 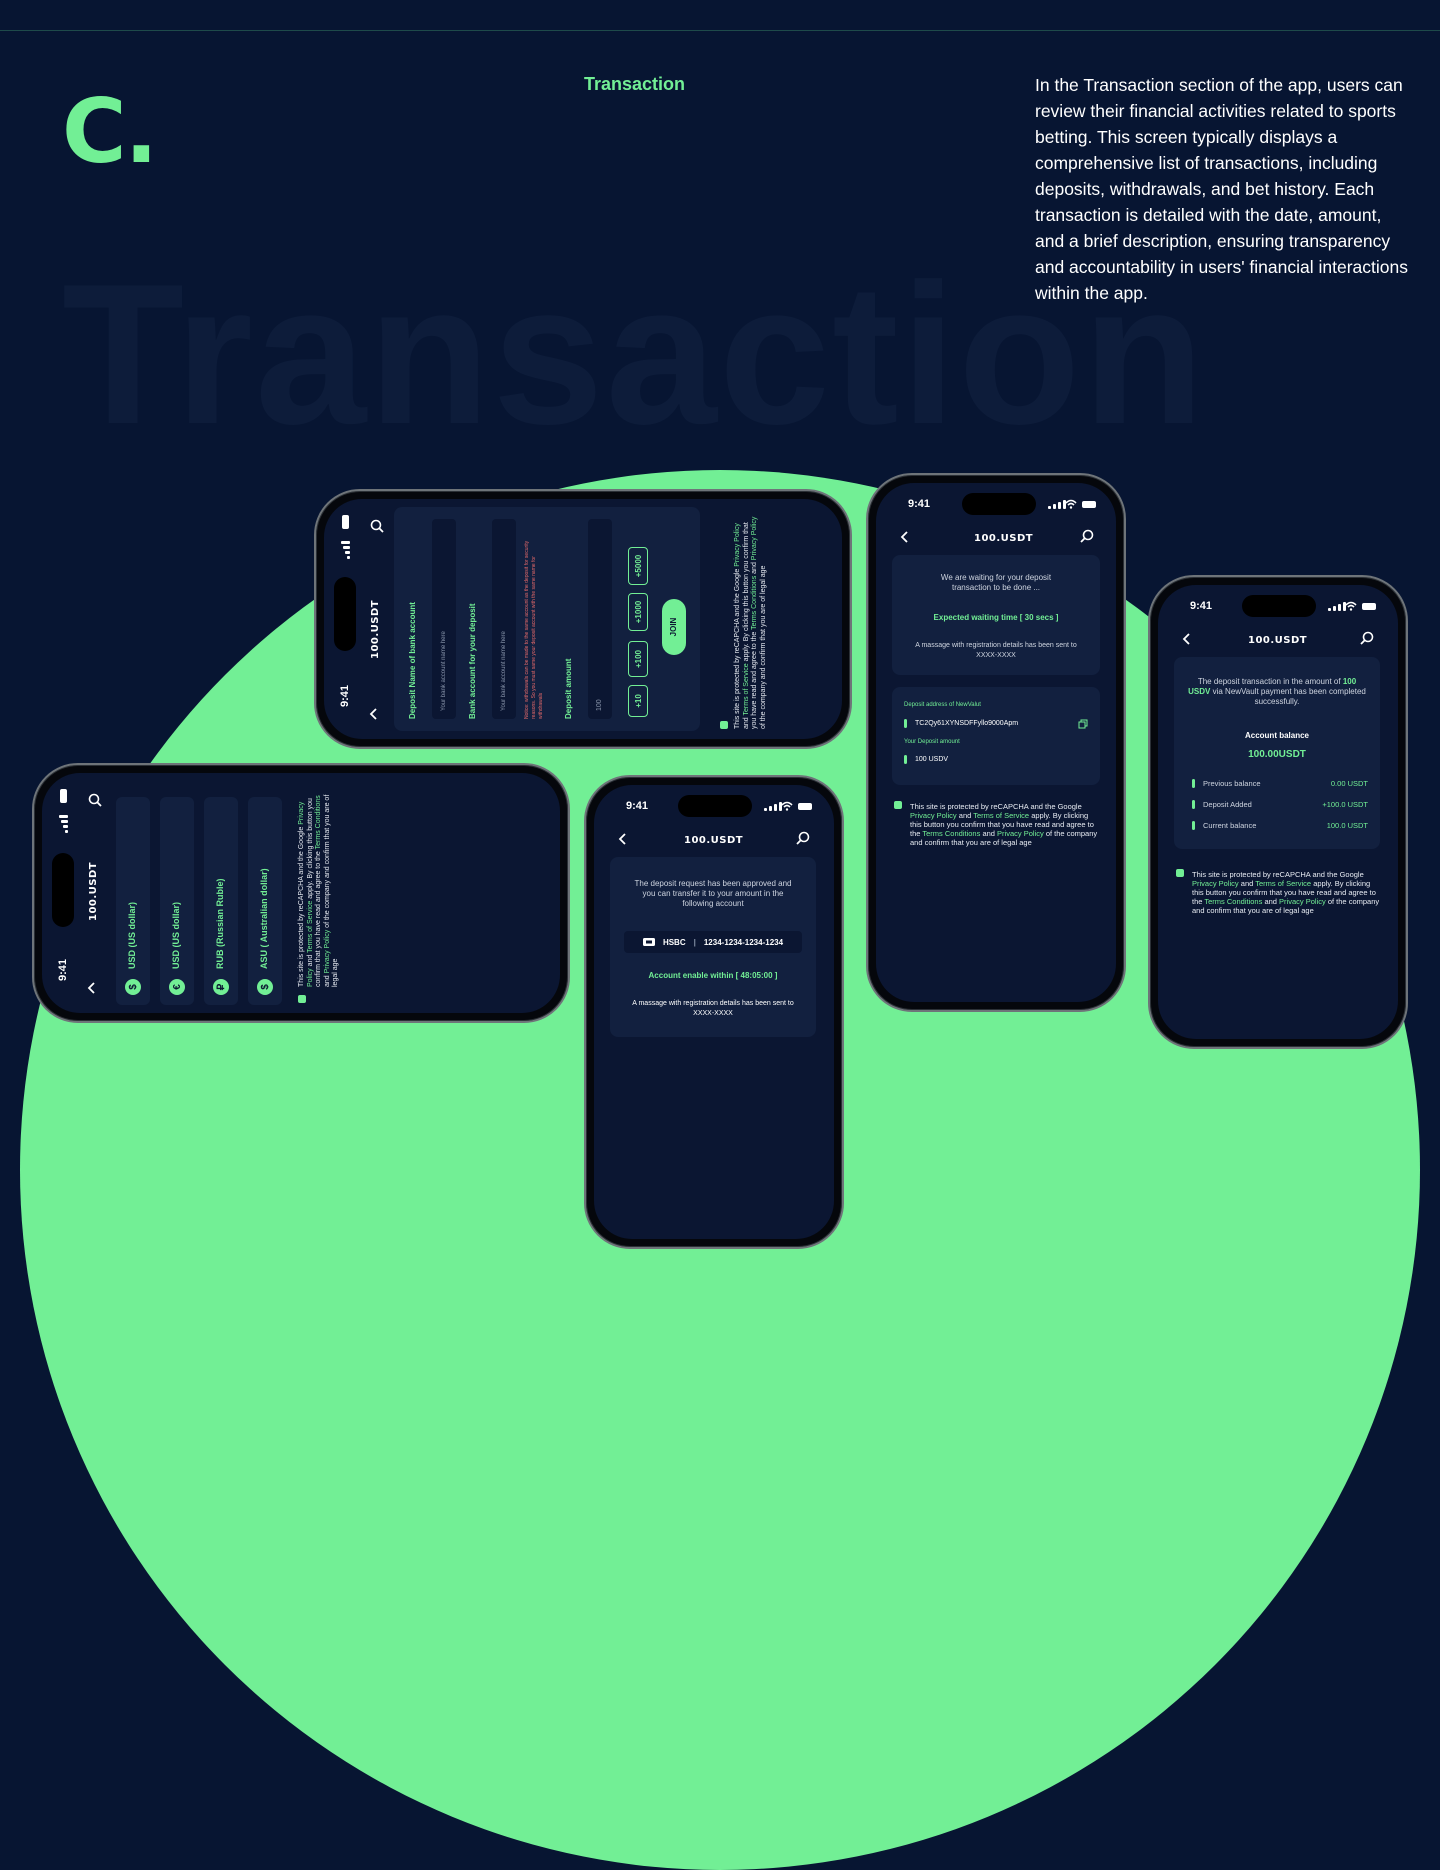 I want to click on bank-account-number: 1234-1234-1234-1234, so click(x=743, y=942).